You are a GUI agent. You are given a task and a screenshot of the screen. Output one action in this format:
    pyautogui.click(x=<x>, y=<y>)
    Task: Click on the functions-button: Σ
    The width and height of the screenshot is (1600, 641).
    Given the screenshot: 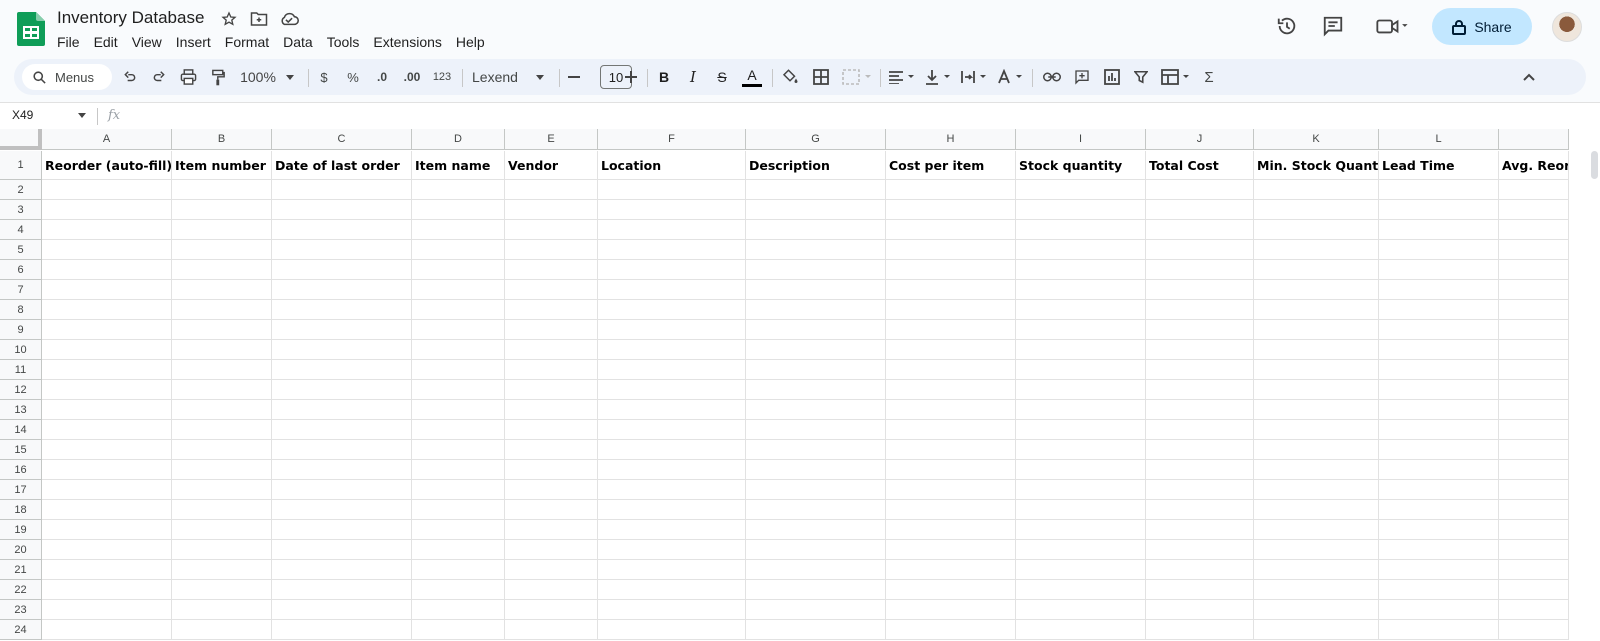 What is the action you would take?
    pyautogui.click(x=1209, y=77)
    